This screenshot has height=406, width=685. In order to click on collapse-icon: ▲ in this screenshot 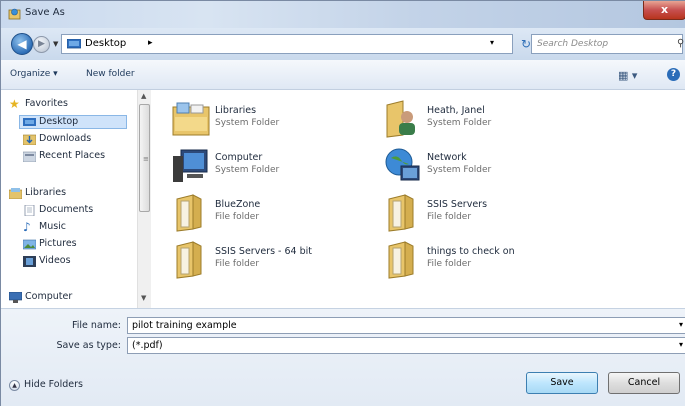, I will do `click(14, 385)`.